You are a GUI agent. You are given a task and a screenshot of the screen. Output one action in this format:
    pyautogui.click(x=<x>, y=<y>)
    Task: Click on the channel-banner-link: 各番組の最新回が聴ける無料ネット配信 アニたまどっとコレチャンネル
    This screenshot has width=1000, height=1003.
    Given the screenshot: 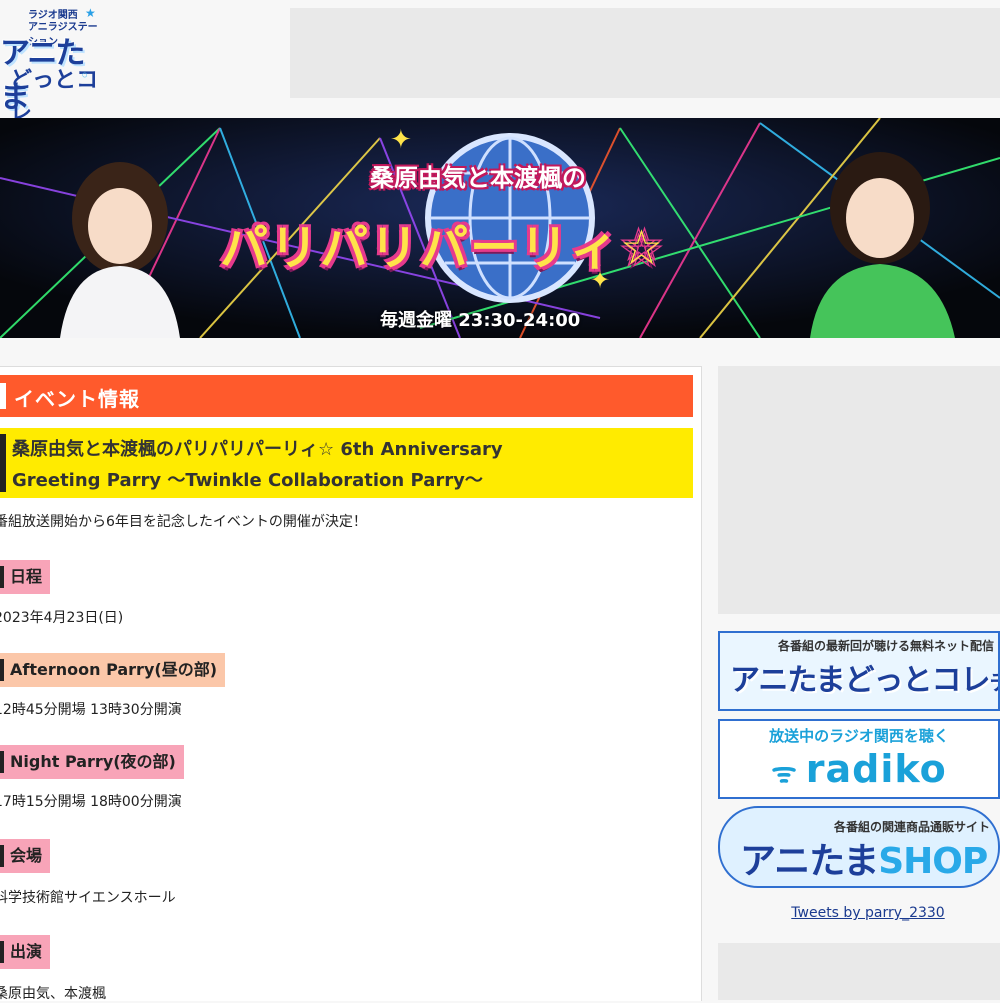 What is the action you would take?
    pyautogui.click(x=859, y=671)
    